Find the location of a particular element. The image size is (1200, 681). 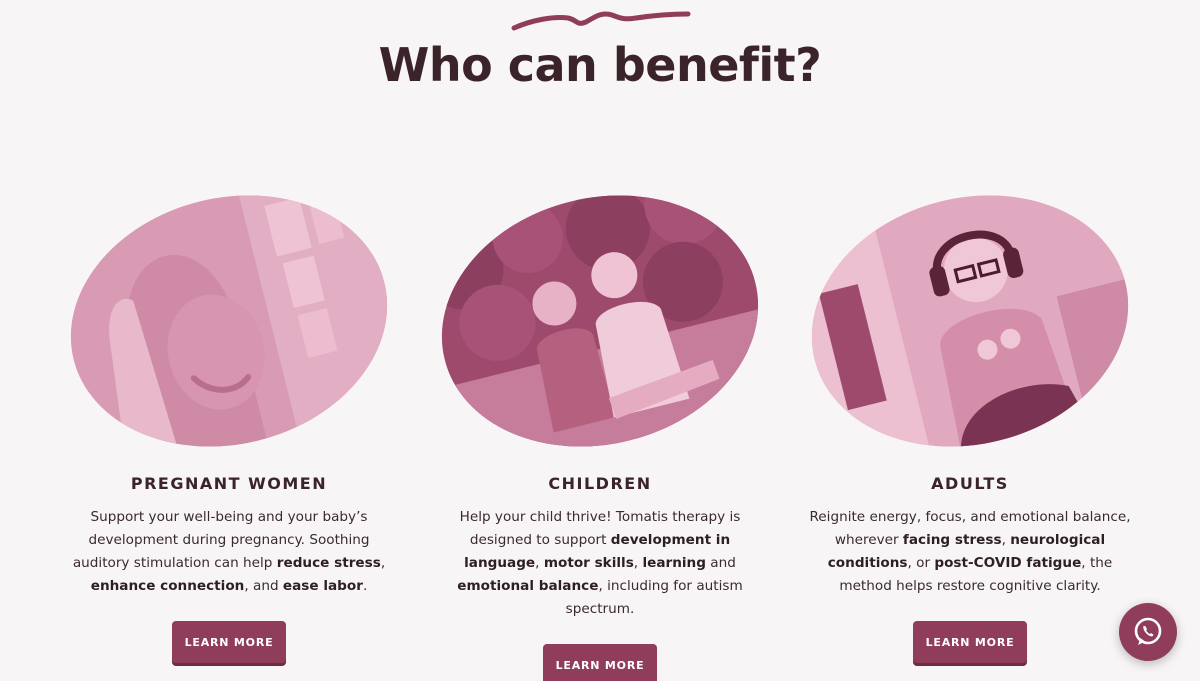

learn-more-button-pregnant-women: LEARN MORE is located at coordinates (229, 642).